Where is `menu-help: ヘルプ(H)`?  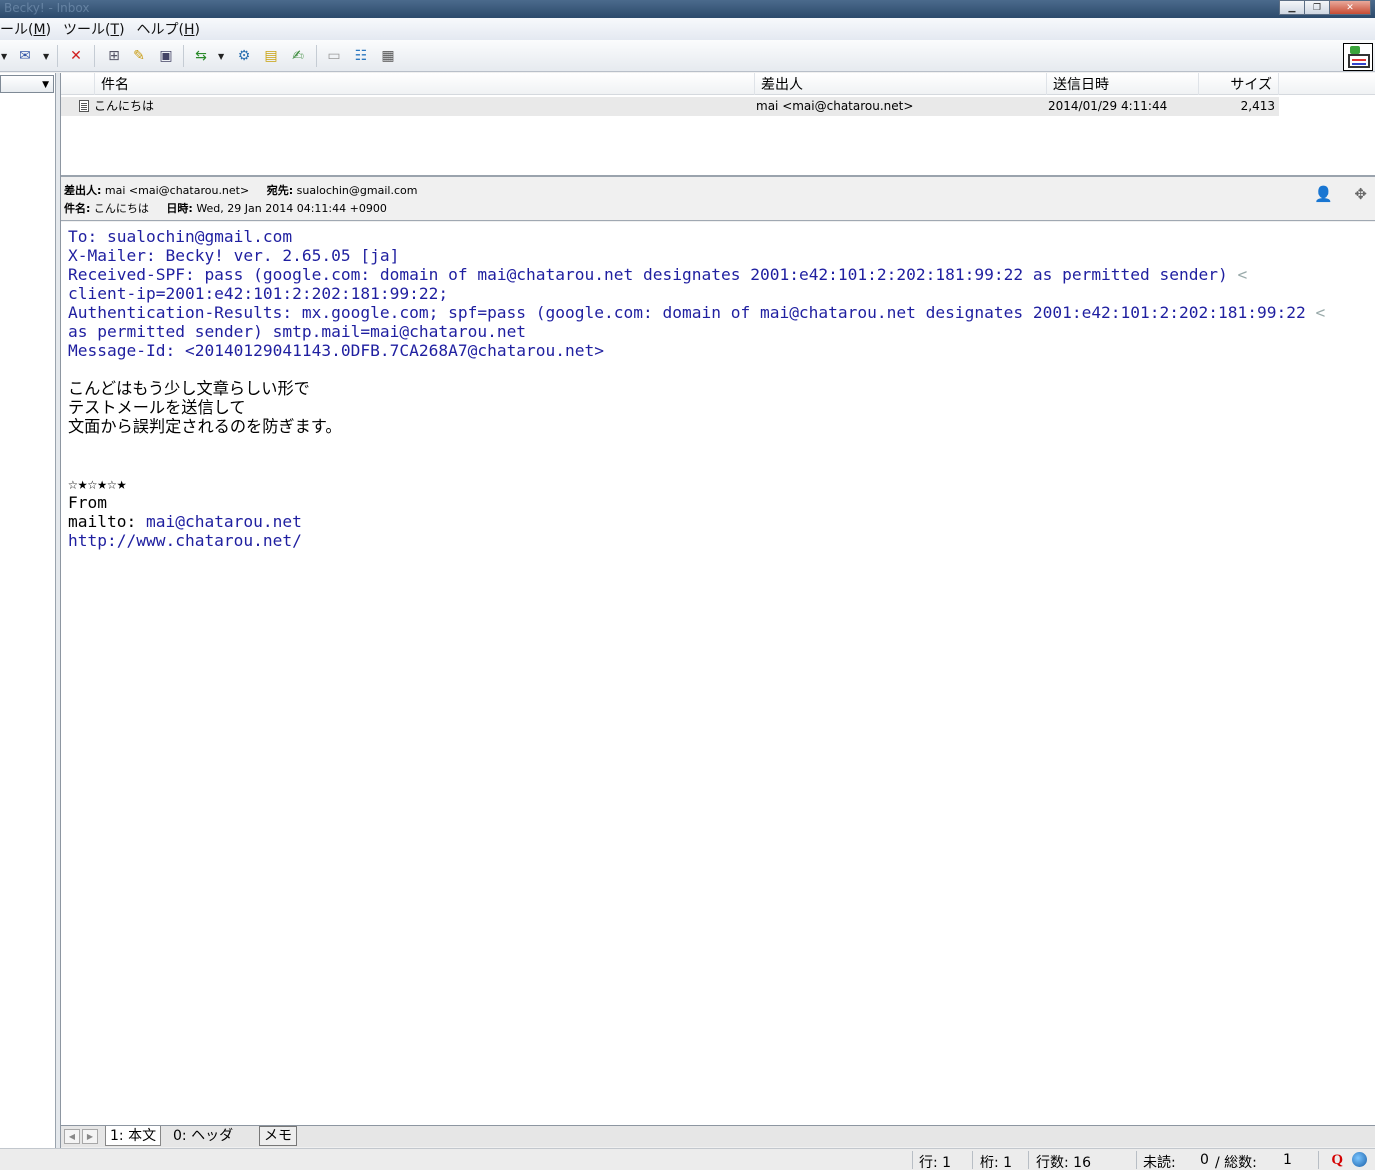
menu-help: ヘルプ(H) is located at coordinates (168, 29).